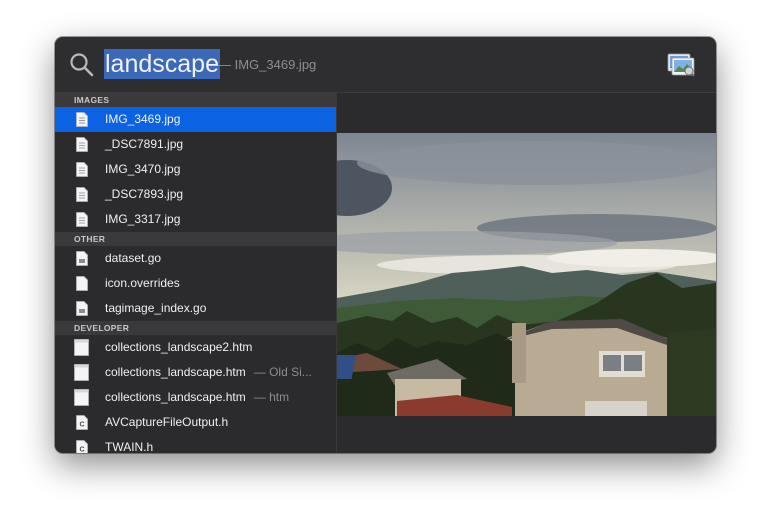 This screenshot has height=526, width=770. Describe the element at coordinates (195, 283) in the screenshot. I see `result-row: icon.overrides` at that location.